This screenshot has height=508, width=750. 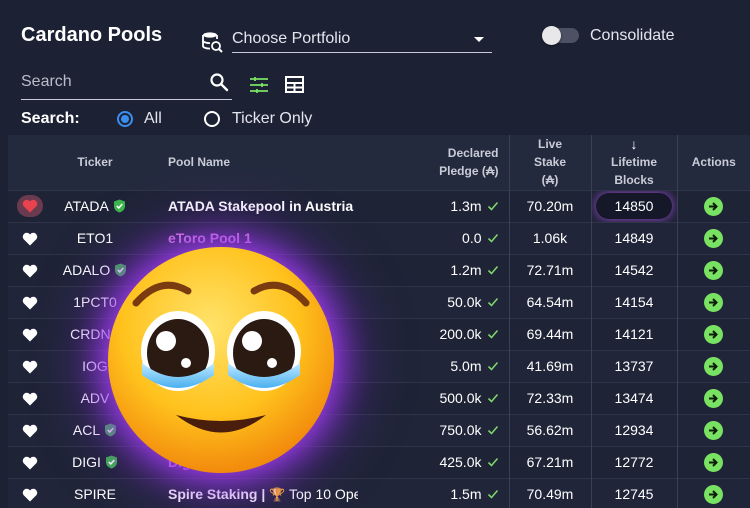 What do you see at coordinates (379, 462) in the screenshot?
I see `table-row: DIGI Dig 425.0k 67.21m 12772` at bounding box center [379, 462].